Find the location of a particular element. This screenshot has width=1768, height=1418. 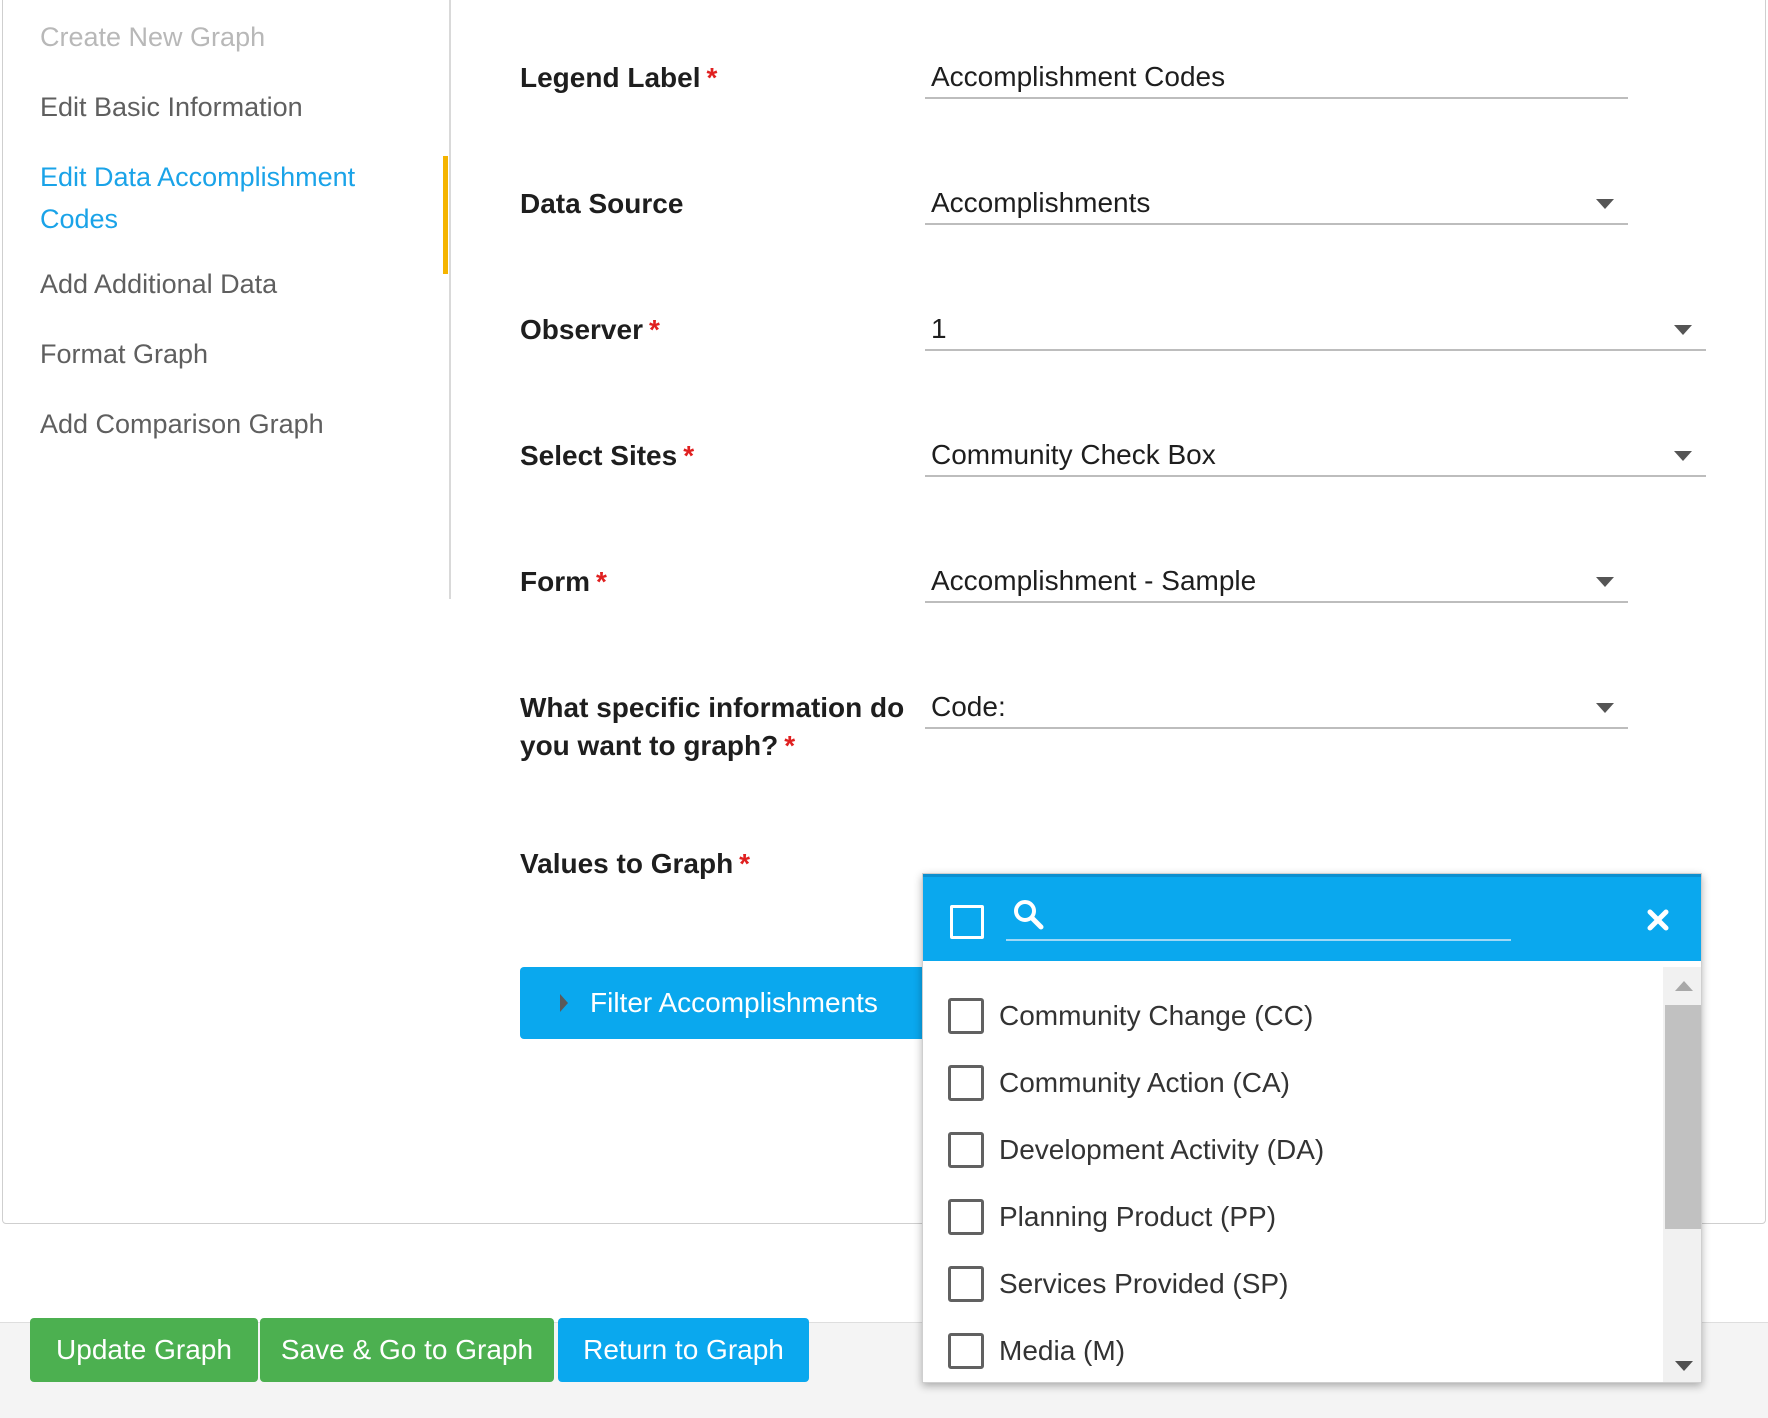

form-label: Form * is located at coordinates (563, 582).